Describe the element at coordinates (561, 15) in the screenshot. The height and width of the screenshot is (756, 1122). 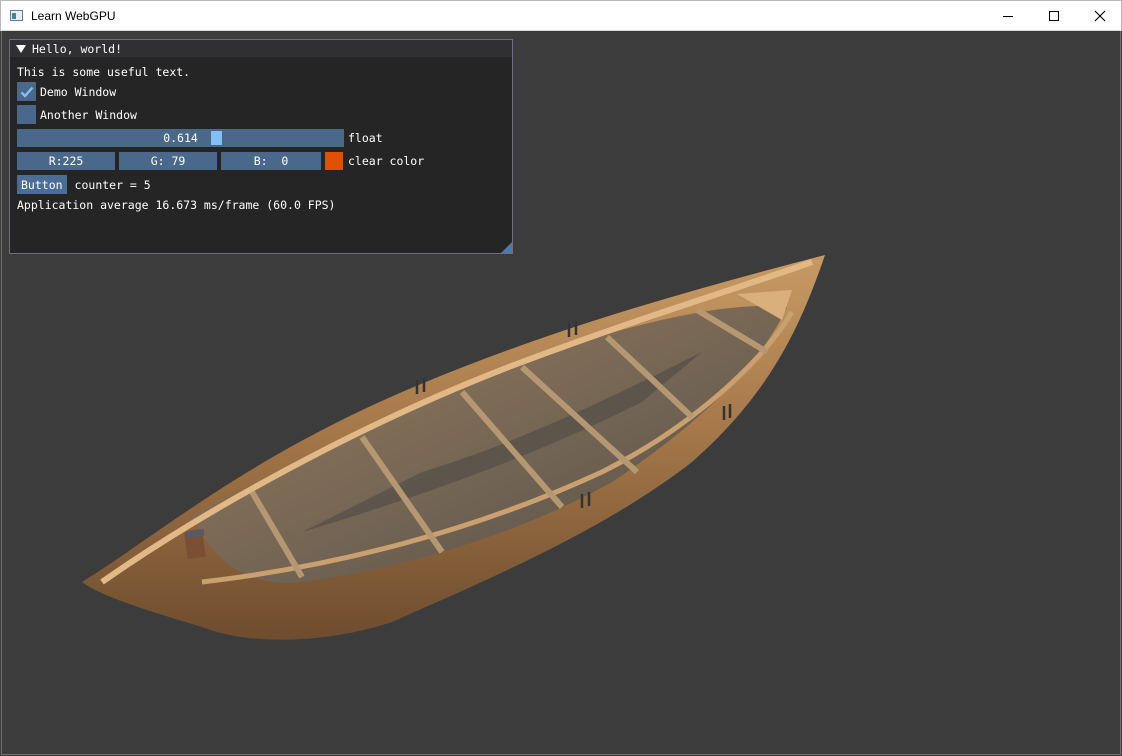
I see `window-title-bar: Learn WebGPU` at that location.